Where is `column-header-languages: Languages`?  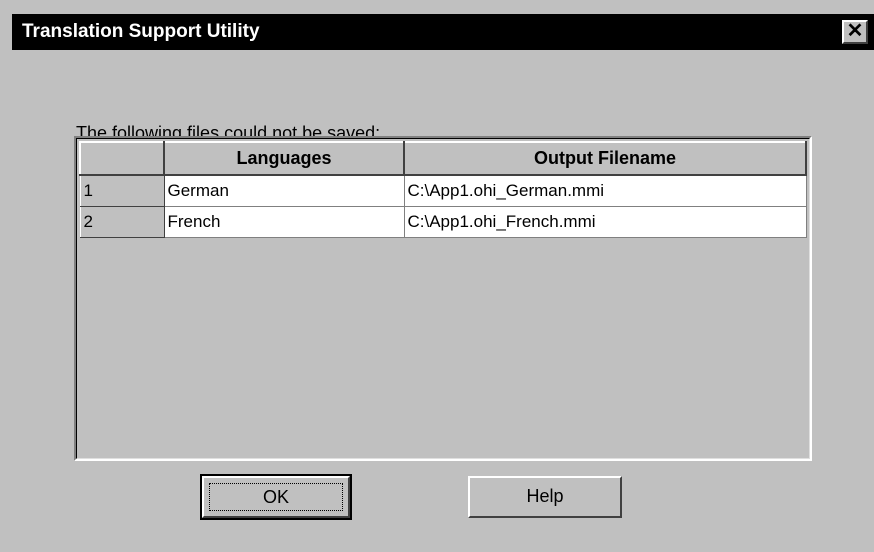 column-header-languages: Languages is located at coordinates (284, 158).